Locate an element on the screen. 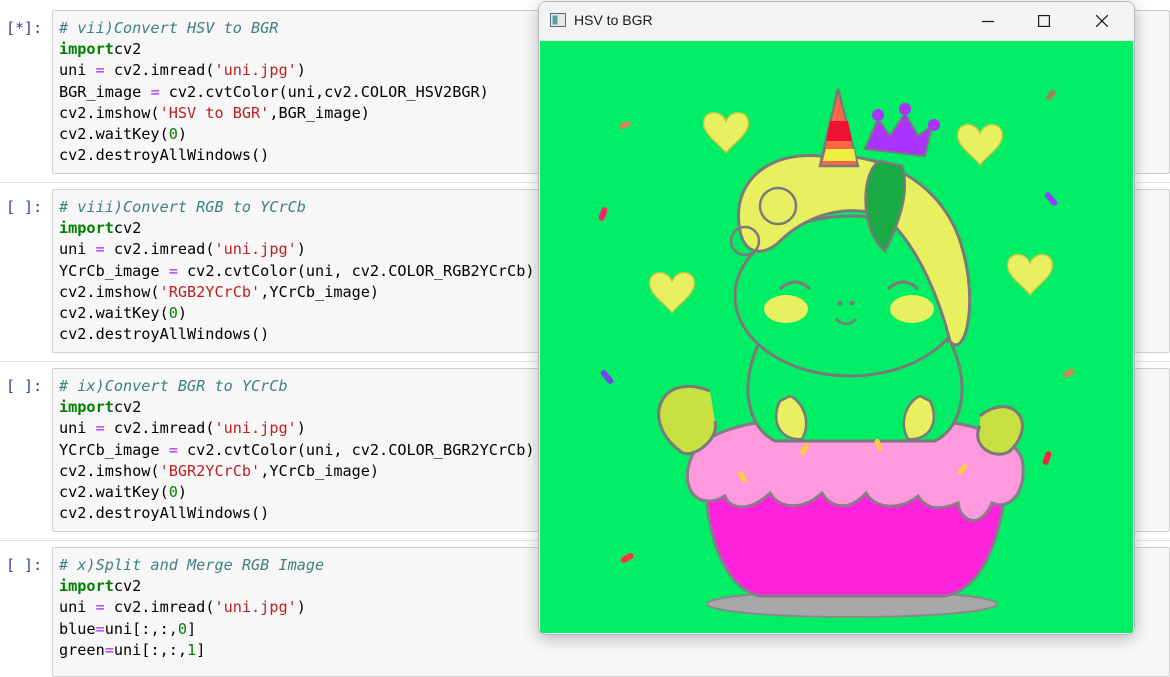 This screenshot has width=1170, height=677. close-icon is located at coordinates (1102, 21).